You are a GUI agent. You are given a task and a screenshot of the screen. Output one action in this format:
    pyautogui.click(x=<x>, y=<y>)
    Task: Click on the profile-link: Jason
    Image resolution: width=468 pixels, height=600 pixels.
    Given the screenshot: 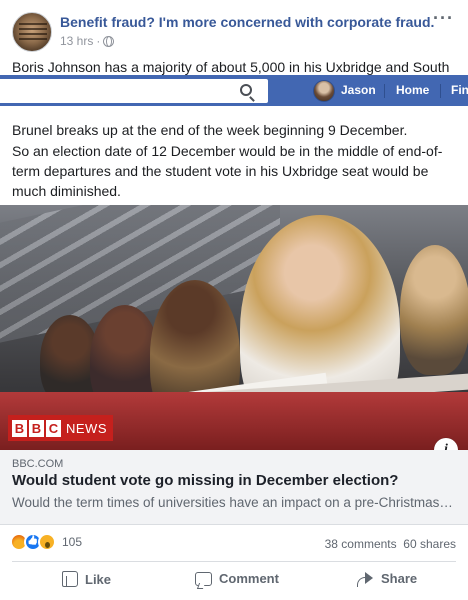 What is the action you would take?
    pyautogui.click(x=358, y=90)
    